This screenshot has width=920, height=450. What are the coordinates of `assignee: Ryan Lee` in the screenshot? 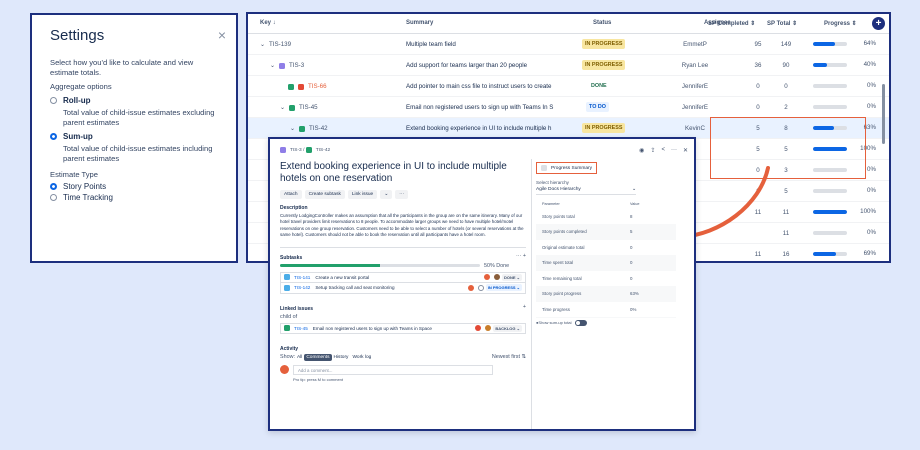 It's located at (695, 65).